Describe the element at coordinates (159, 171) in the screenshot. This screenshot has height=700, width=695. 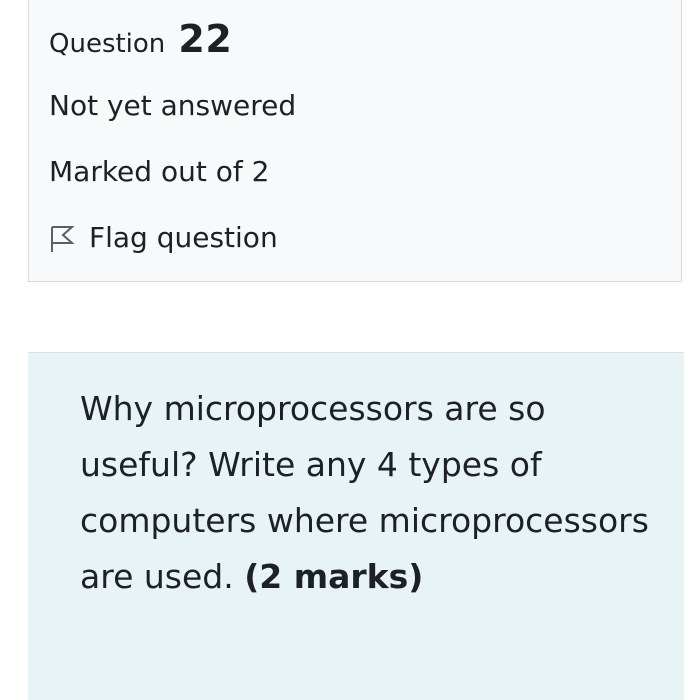
I see `question-grade: Marked out of 2` at that location.